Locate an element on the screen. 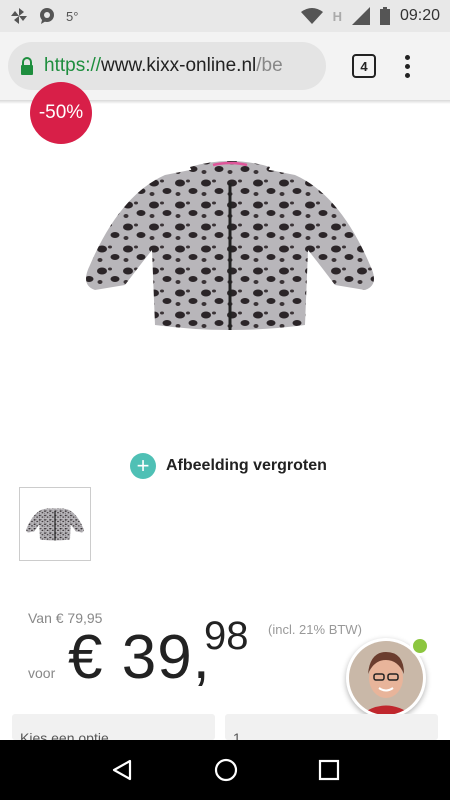  url-domain: www.kixx-online.nl is located at coordinates (179, 65).